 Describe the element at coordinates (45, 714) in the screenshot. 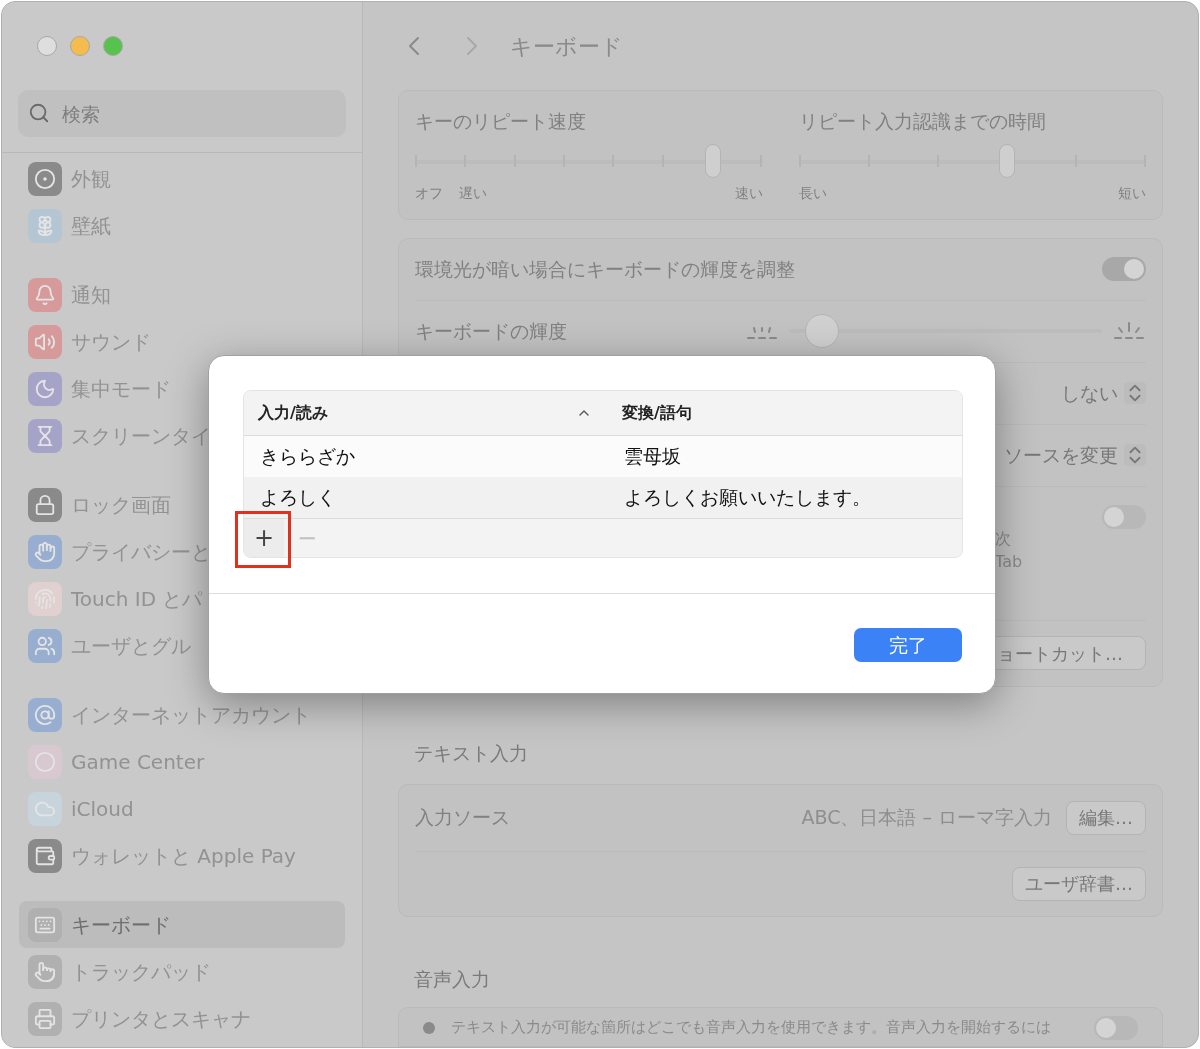

I see `at-sign-icon` at that location.